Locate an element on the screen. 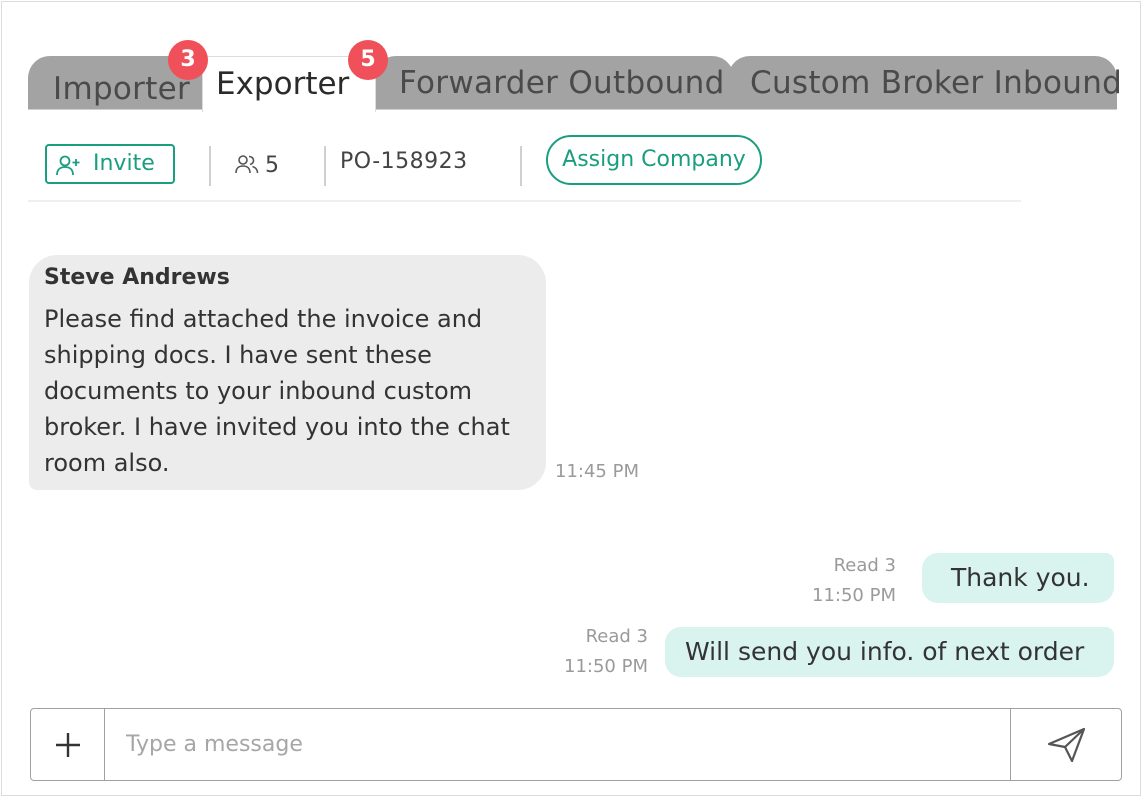 Image resolution: width=1144 pixels, height=799 pixels. attach-button is located at coordinates (68, 744).